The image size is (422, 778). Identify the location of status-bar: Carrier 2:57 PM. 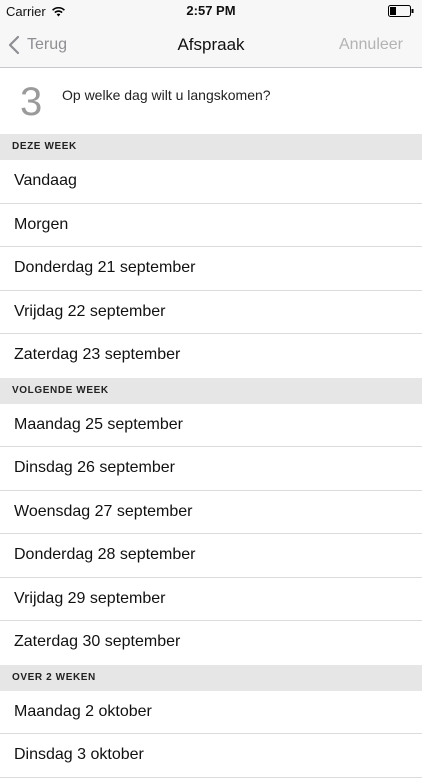
(211, 11).